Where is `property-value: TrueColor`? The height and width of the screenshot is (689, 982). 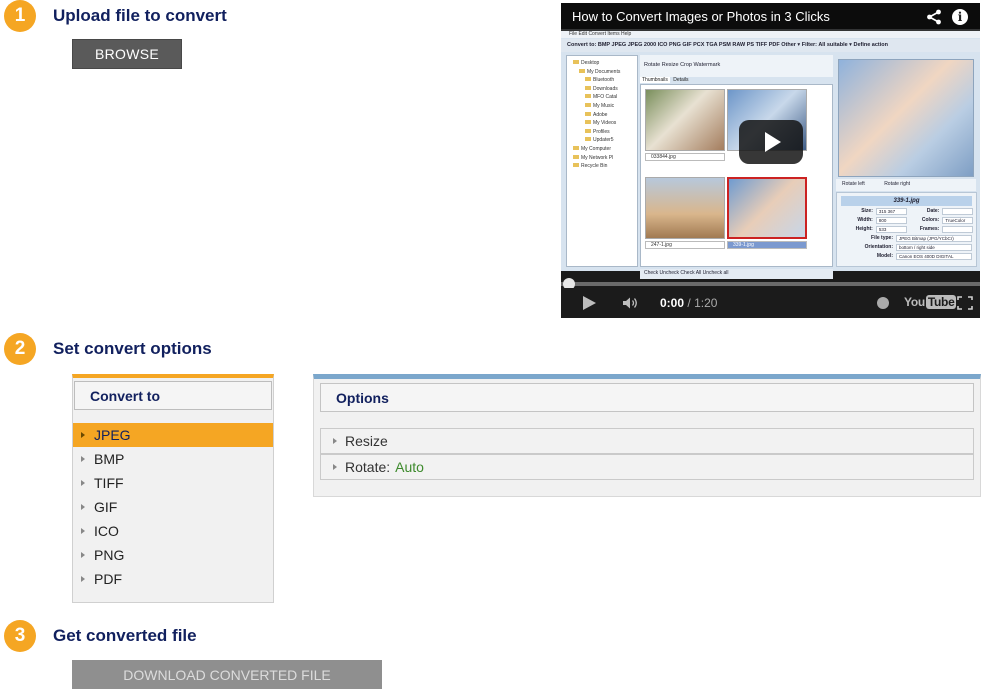 property-value: TrueColor is located at coordinates (957, 220).